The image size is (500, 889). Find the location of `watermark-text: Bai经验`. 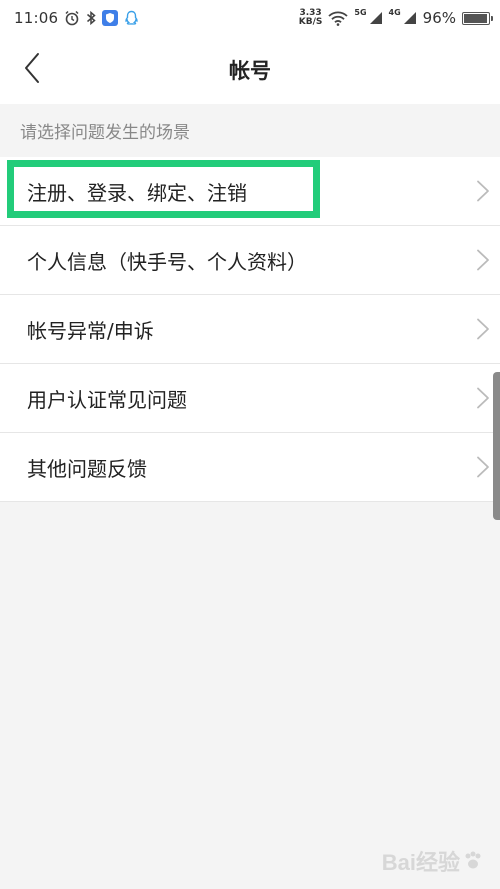

watermark-text: Bai经验 is located at coordinates (420, 862).